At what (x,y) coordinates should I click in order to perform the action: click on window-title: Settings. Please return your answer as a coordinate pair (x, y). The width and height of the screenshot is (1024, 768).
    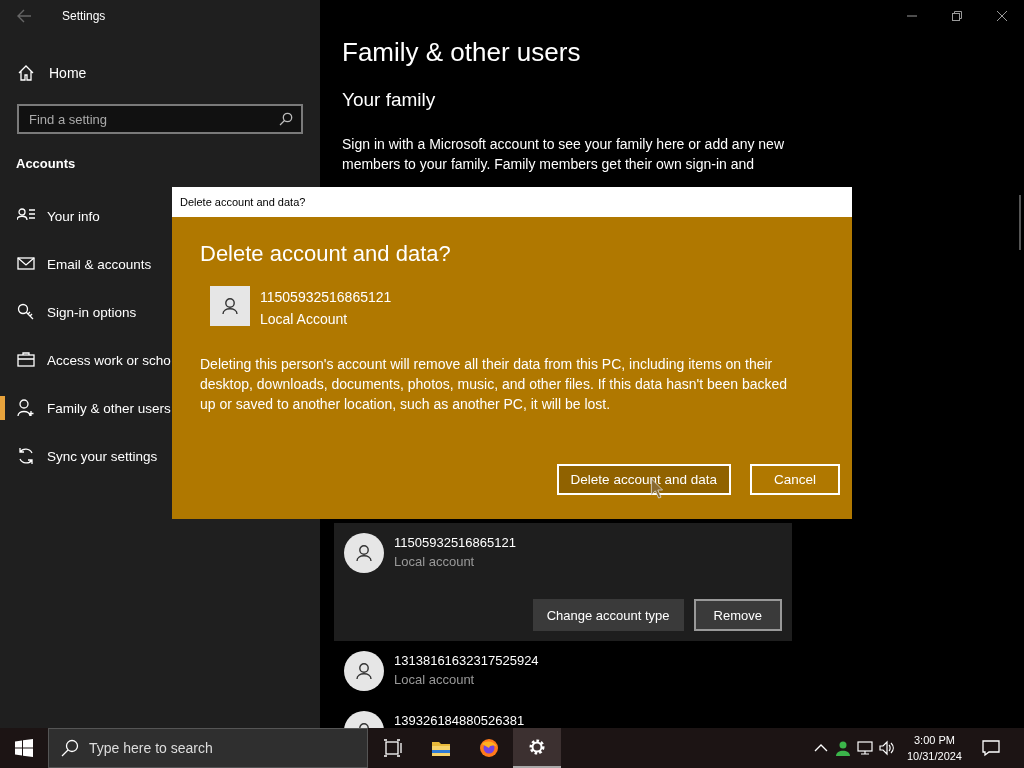
    Looking at the image, I should click on (84, 16).